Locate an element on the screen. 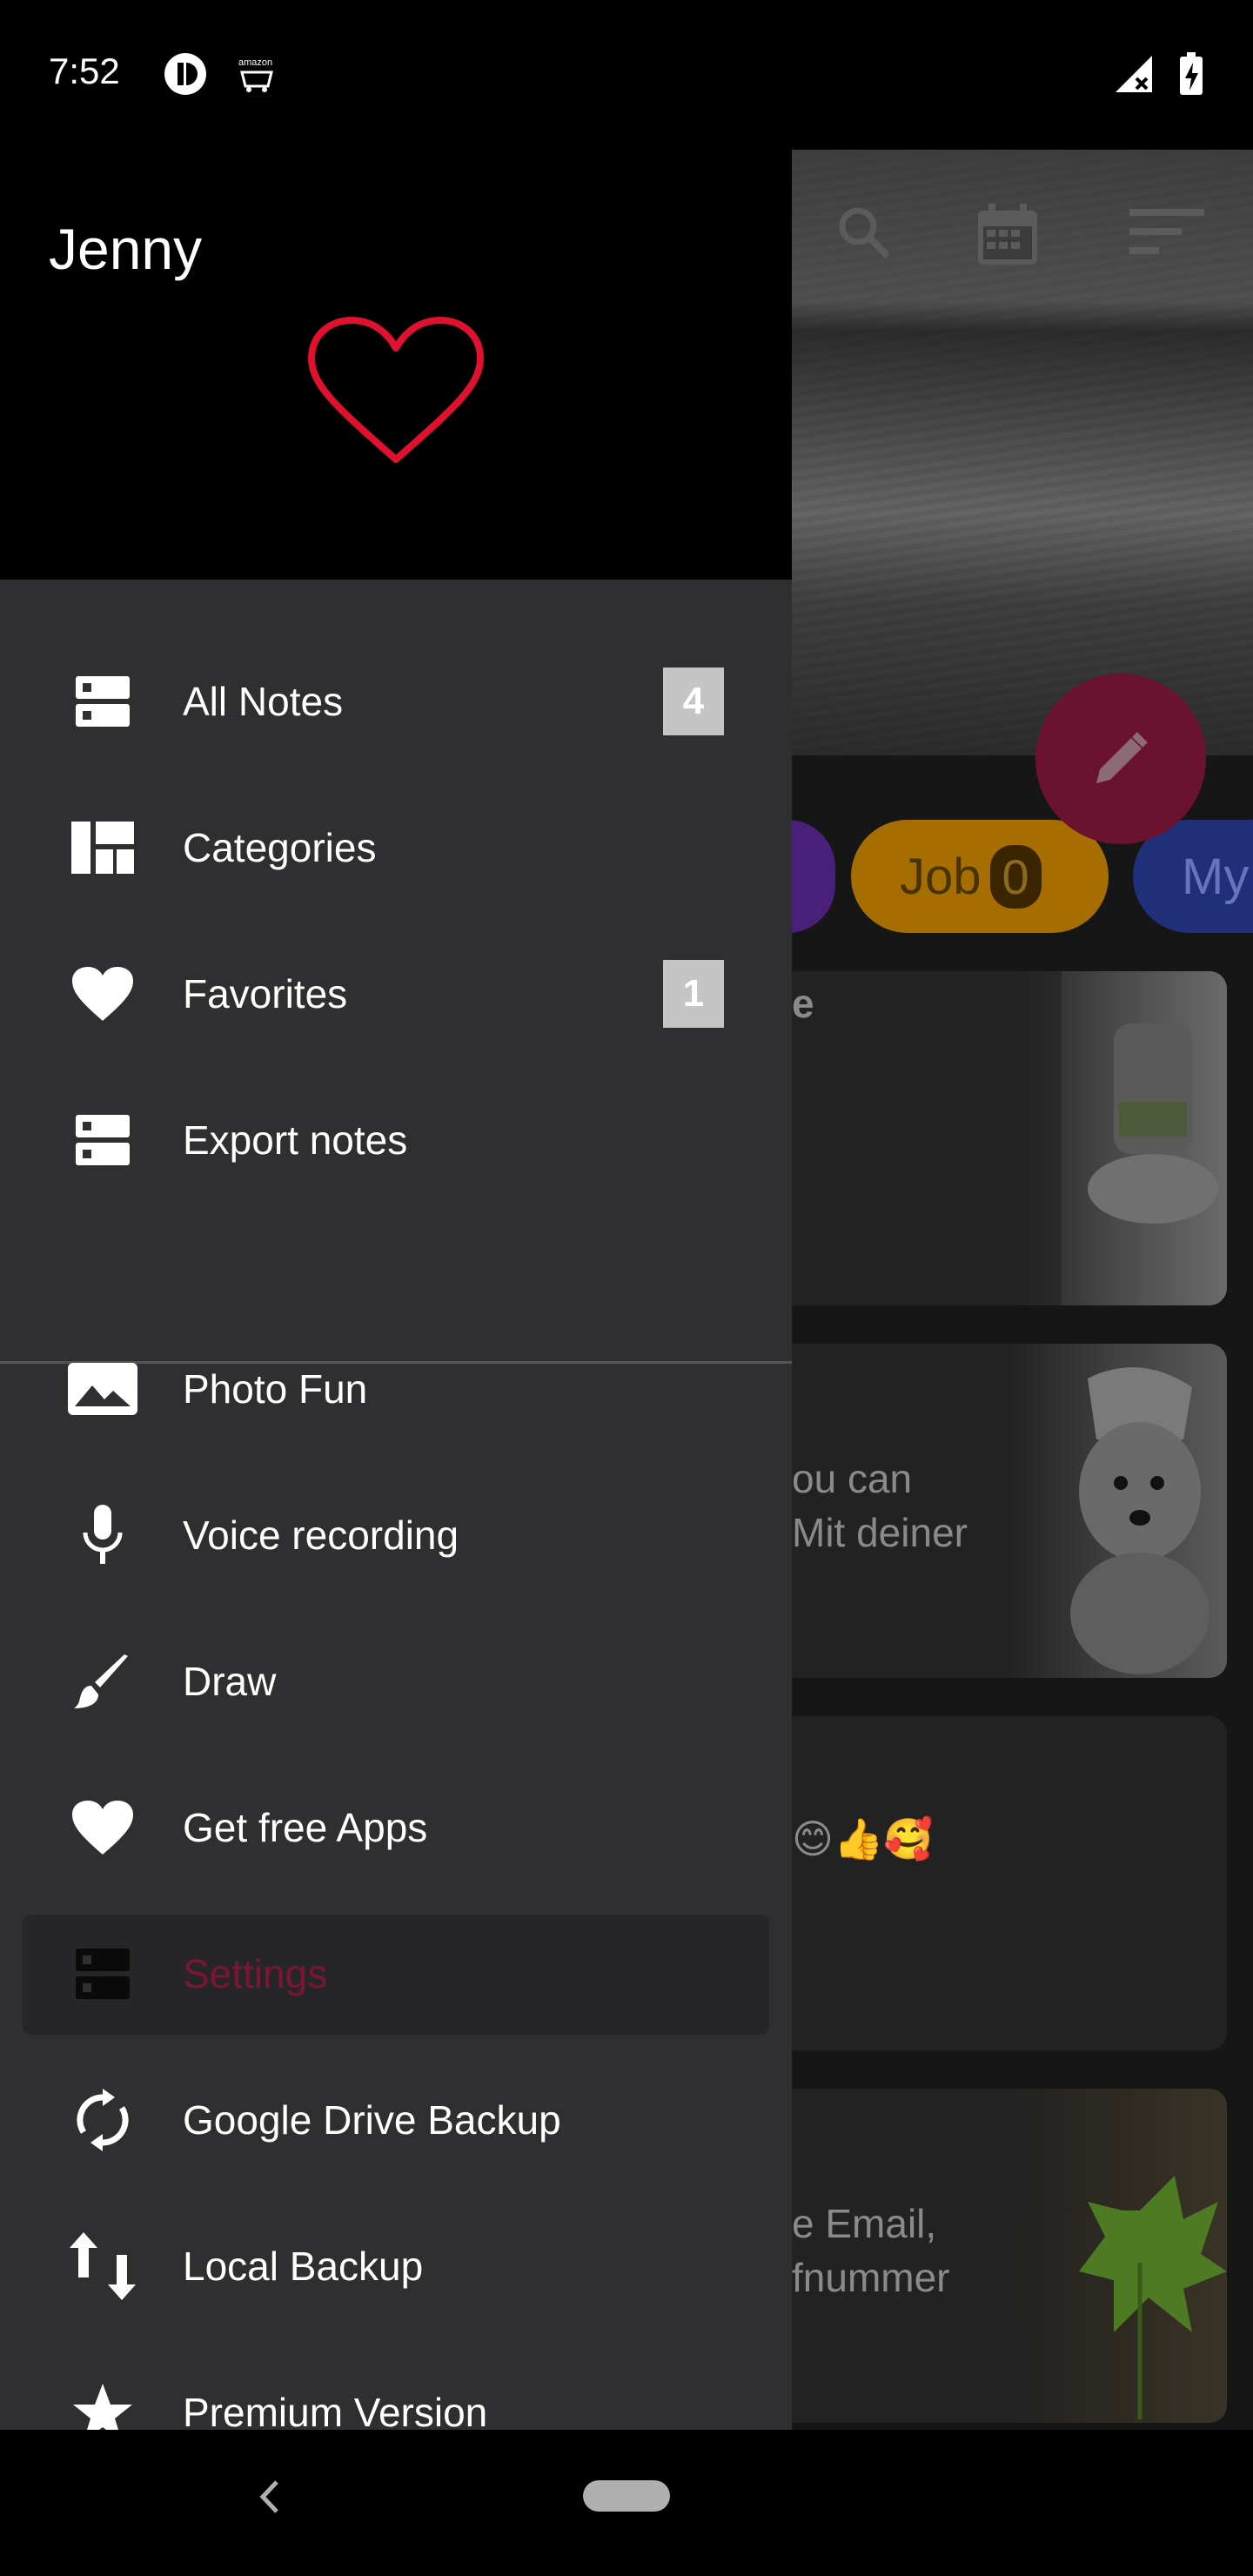  drawer-header: Jenny is located at coordinates (396, 365).